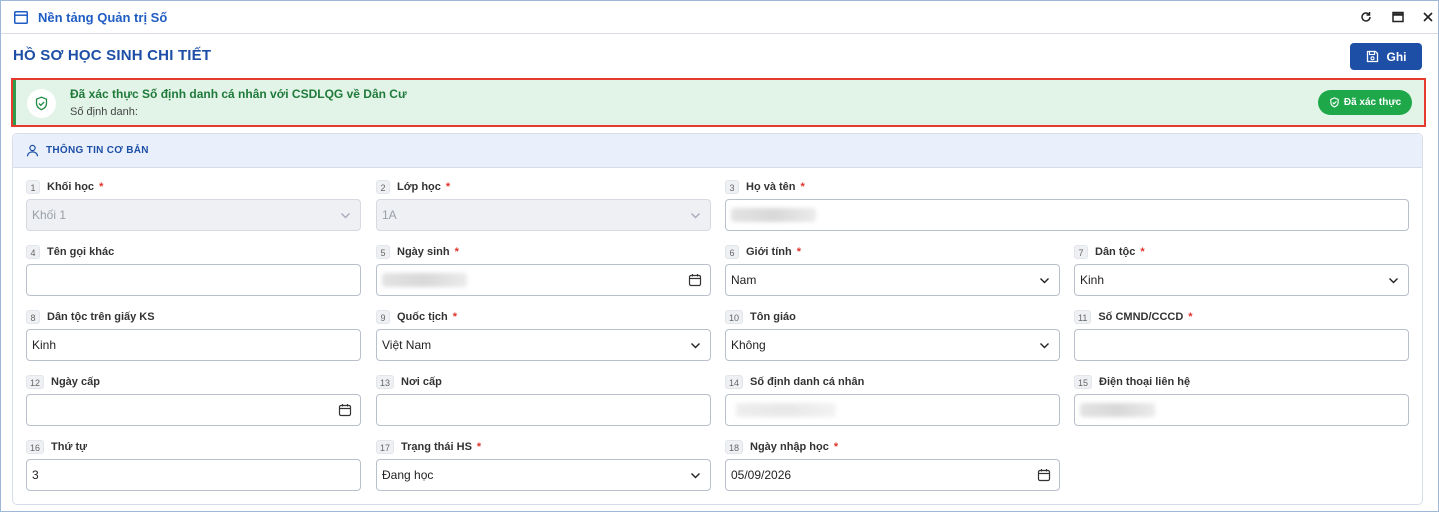  What do you see at coordinates (14, 102) in the screenshot?
I see `banner-accent-bar` at bounding box center [14, 102].